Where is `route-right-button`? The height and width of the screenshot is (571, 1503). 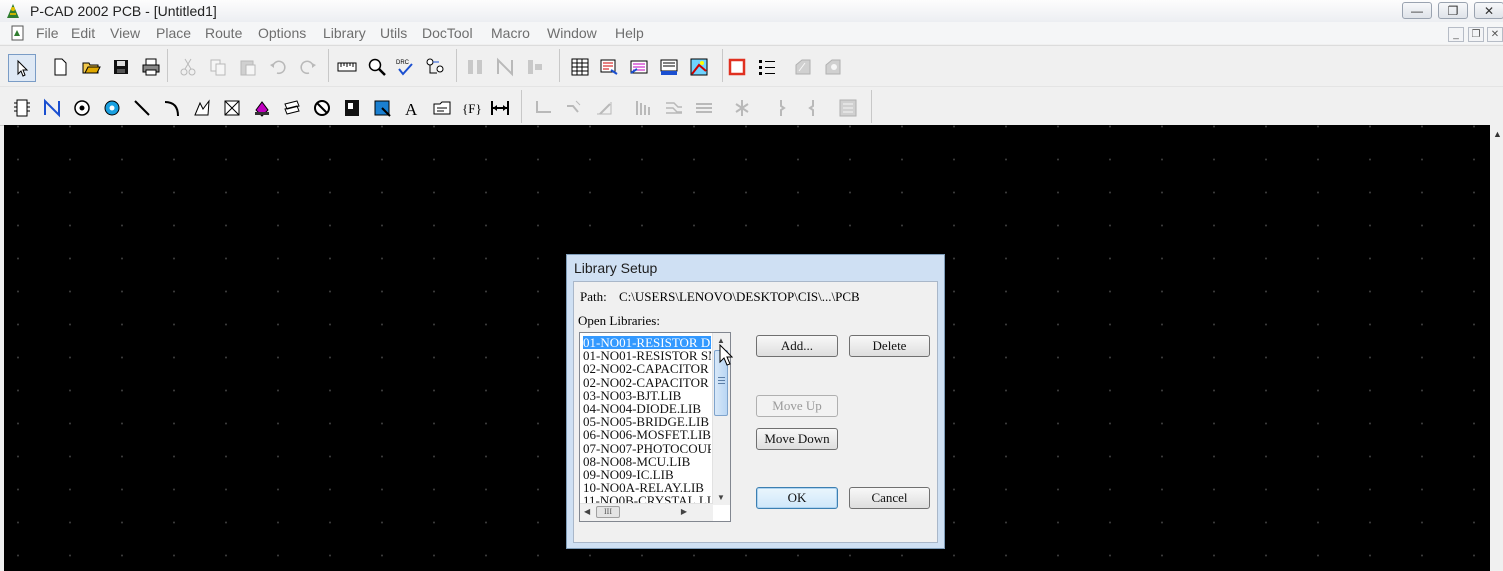 route-right-button is located at coordinates (812, 108).